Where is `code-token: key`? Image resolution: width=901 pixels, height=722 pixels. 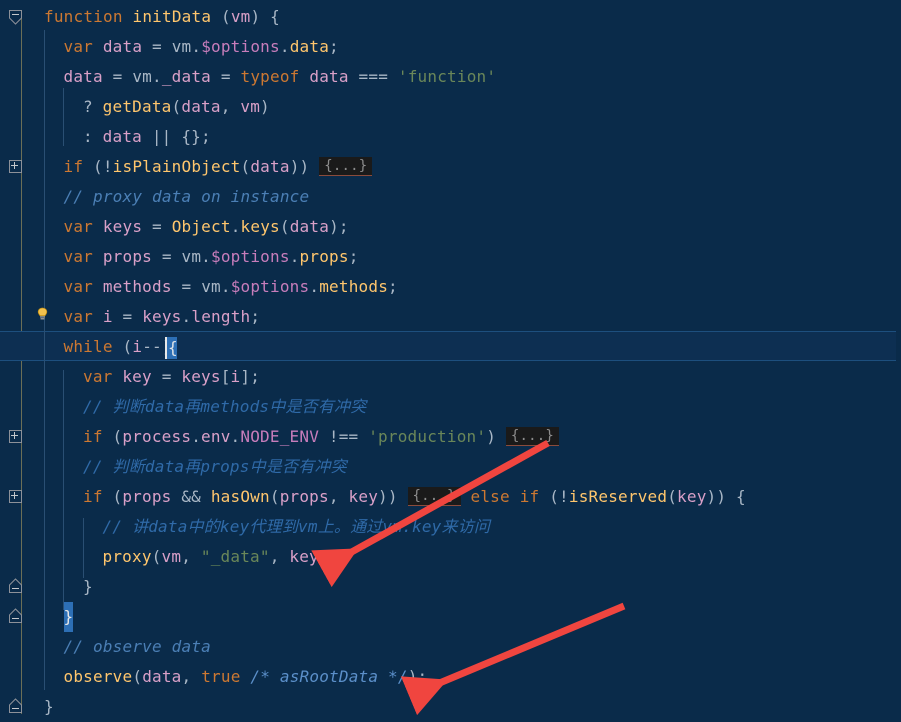 code-token: key is located at coordinates (692, 496).